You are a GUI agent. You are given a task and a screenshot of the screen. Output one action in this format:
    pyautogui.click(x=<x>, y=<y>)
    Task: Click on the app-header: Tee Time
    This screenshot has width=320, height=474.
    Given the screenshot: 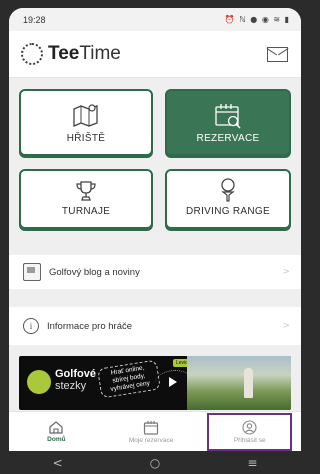 What is the action you would take?
    pyautogui.click(x=155, y=54)
    